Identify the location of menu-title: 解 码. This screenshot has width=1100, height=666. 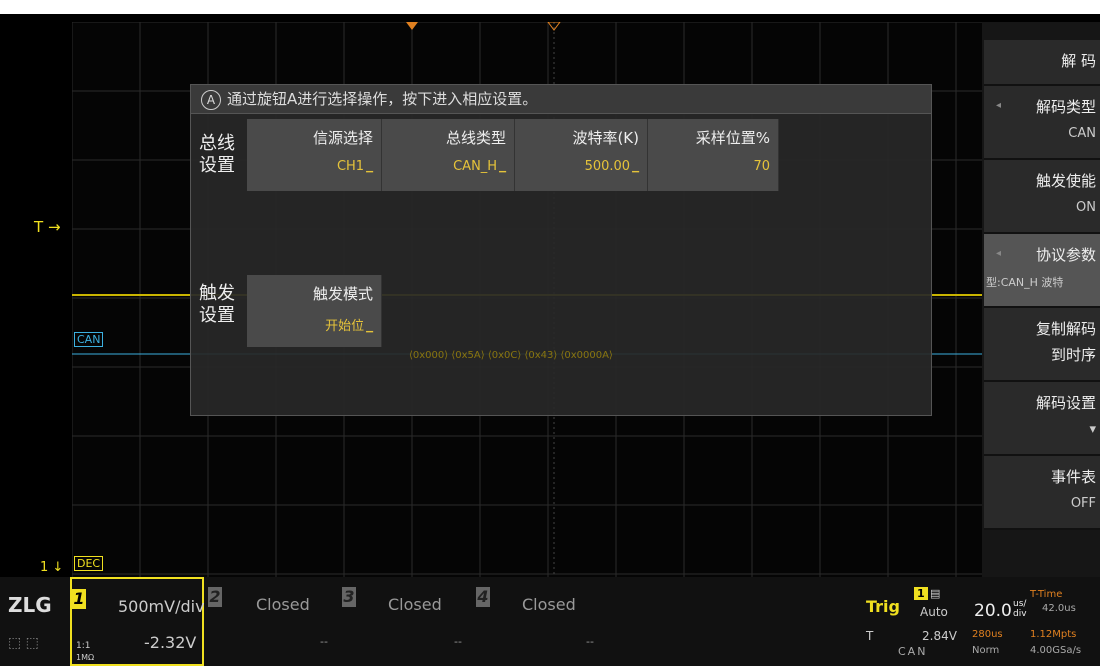
(1042, 63).